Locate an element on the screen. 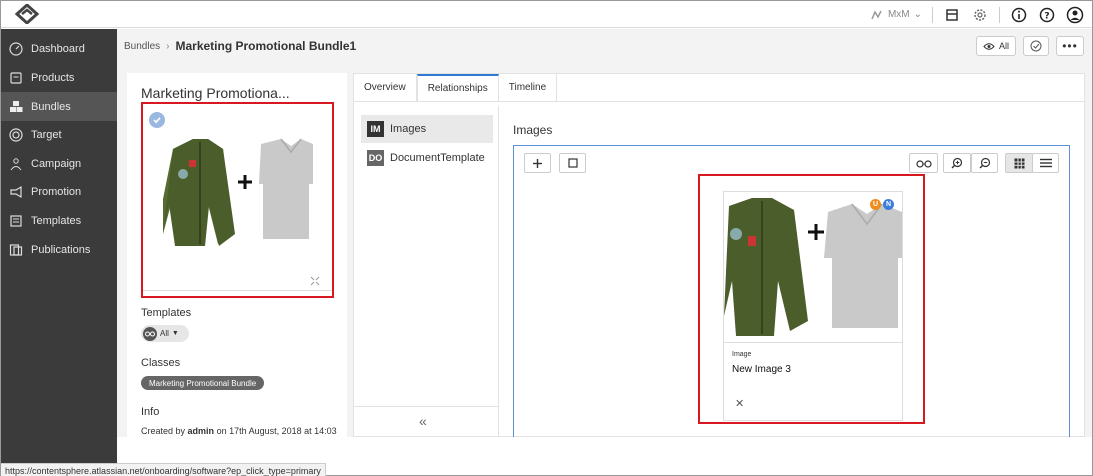  breadcrumb-parent: Bundles is located at coordinates (142, 46).